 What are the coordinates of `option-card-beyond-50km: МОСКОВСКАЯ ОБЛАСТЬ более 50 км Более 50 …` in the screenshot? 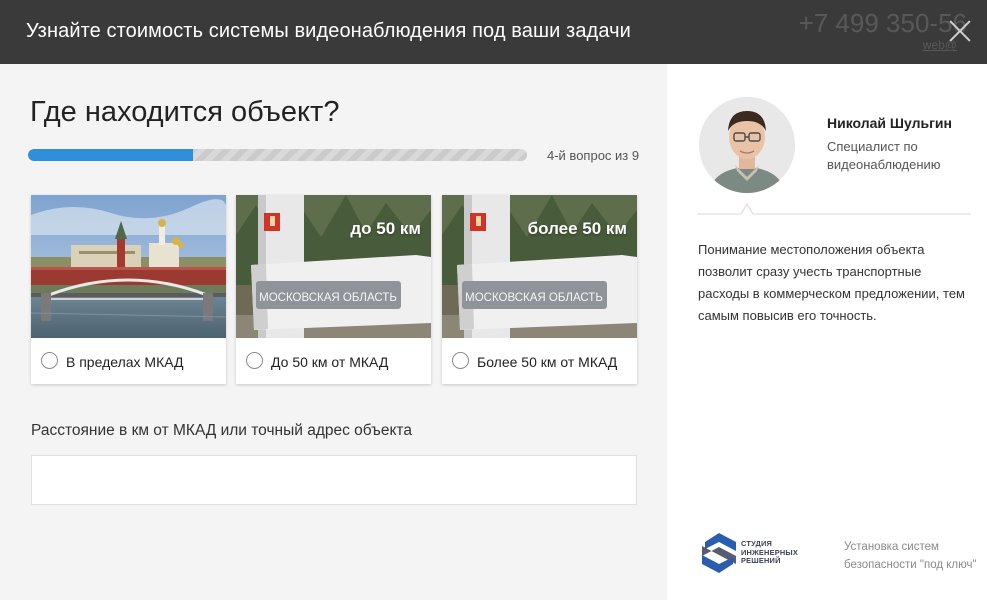 It's located at (539, 289).